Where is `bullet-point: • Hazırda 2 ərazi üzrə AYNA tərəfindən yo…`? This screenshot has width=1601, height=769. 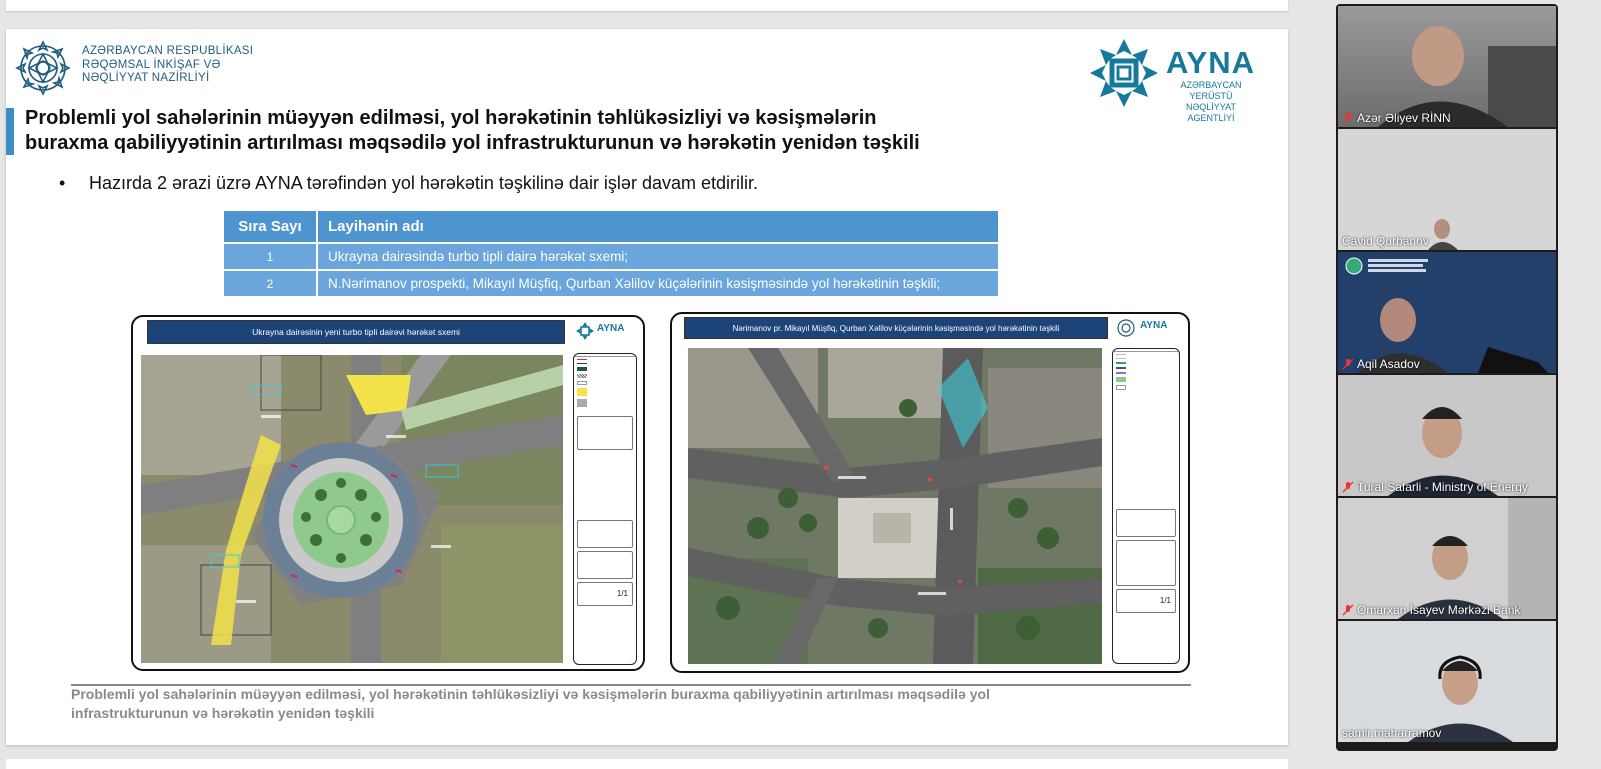
bullet-point: • Hazırda 2 ərazi üzrə AYNA tərəfindən yo… is located at coordinates (408, 183).